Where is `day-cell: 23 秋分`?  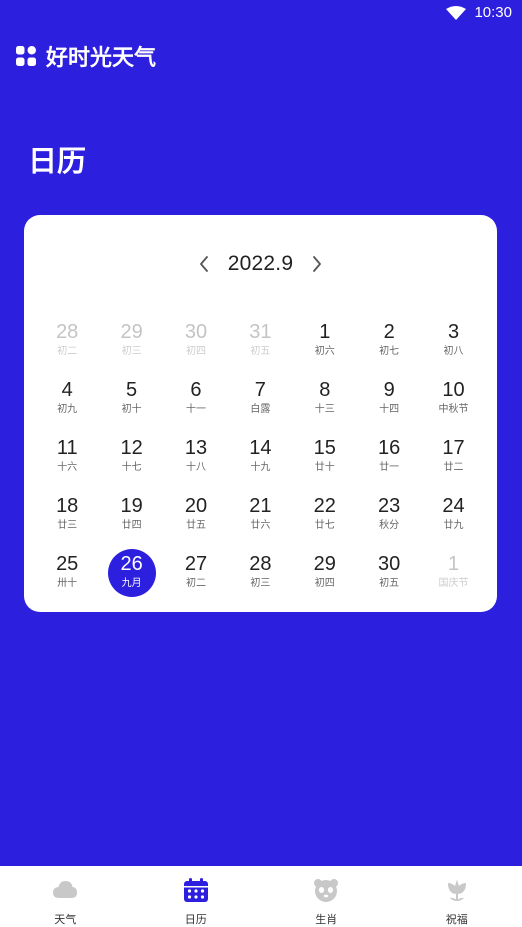 day-cell: 23 秋分 is located at coordinates (389, 518).